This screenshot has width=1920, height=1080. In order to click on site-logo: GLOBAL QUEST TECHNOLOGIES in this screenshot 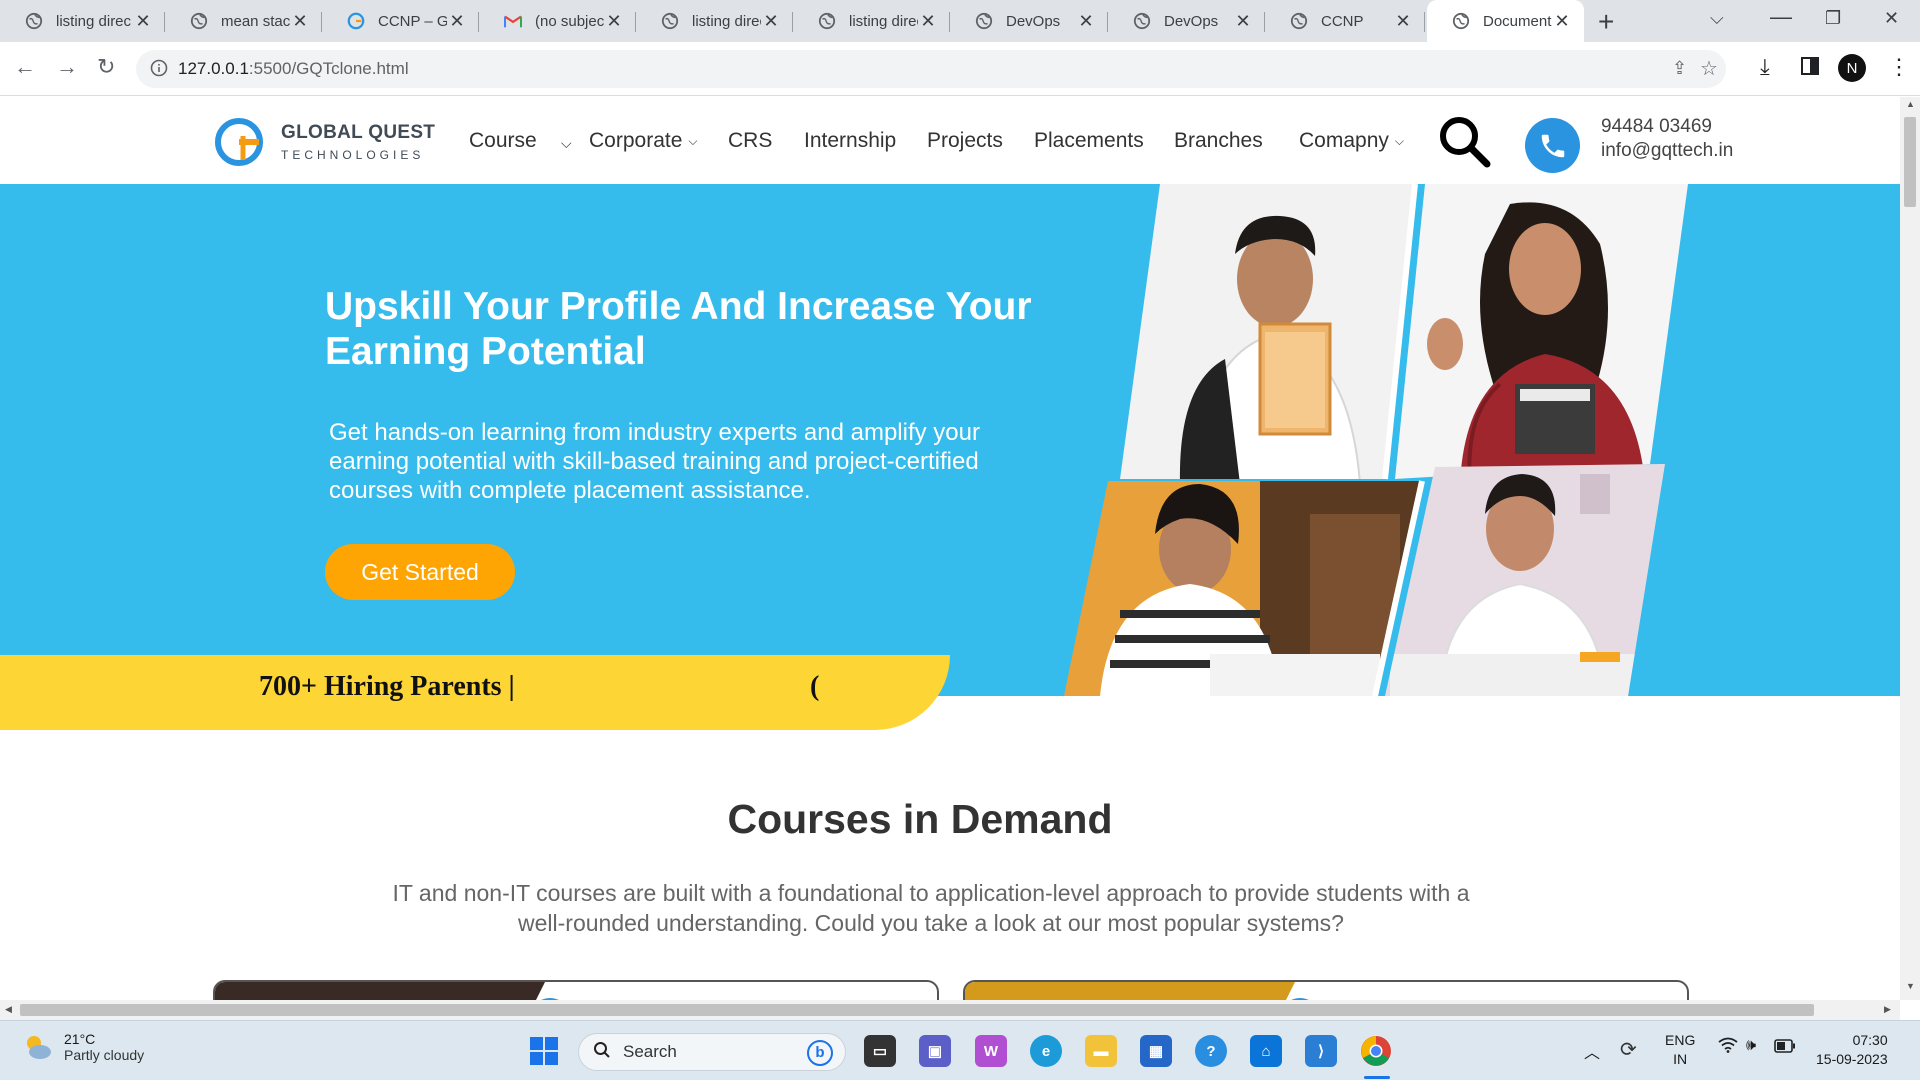, I will do `click(324, 142)`.